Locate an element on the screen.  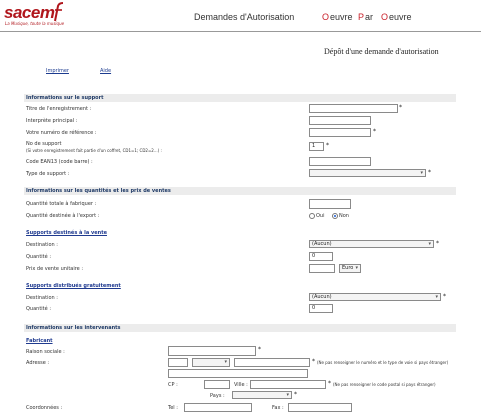
tel-input is located at coordinates (218, 407).